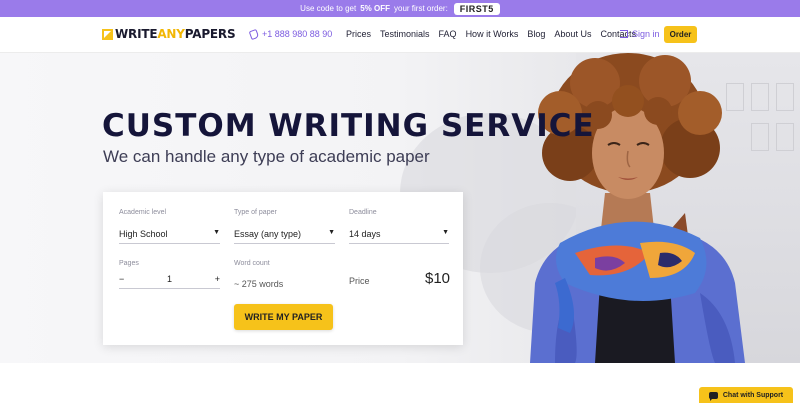 This screenshot has height=403, width=800. What do you see at coordinates (405, 34) in the screenshot?
I see `nav-item-testimonials: Testimonials` at bounding box center [405, 34].